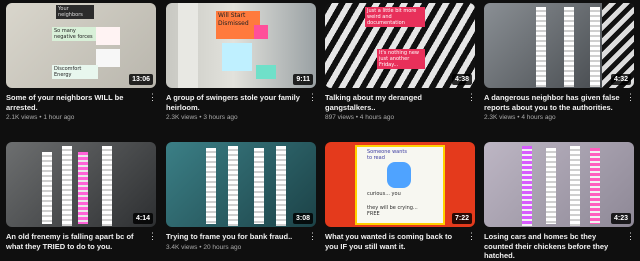  I want to click on video-thumbnail: 3:08, so click(241, 184).